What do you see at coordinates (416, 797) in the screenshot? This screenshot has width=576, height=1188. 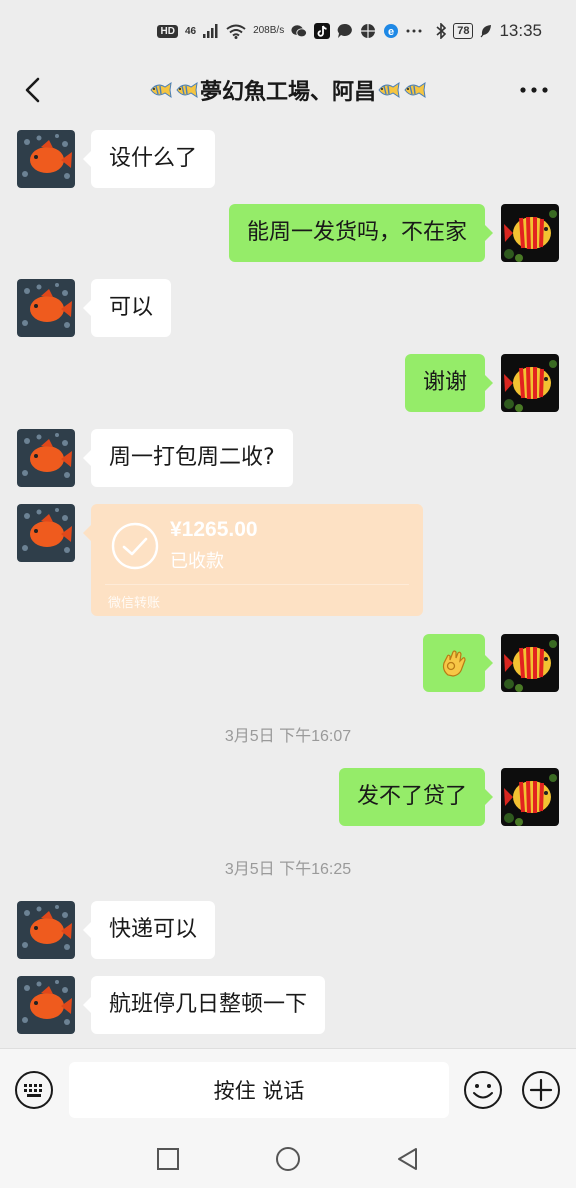 I see `outgoing-message: 发不了贷了` at bounding box center [416, 797].